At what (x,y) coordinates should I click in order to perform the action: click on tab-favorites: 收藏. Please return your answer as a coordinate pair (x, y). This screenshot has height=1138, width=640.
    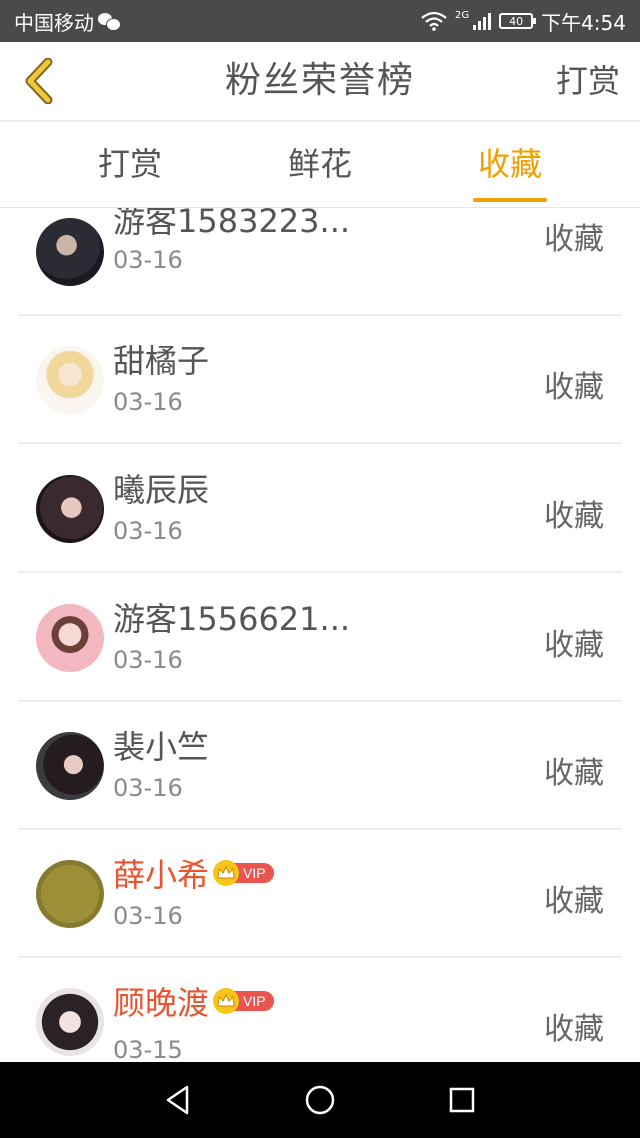
    Looking at the image, I should click on (510, 165).